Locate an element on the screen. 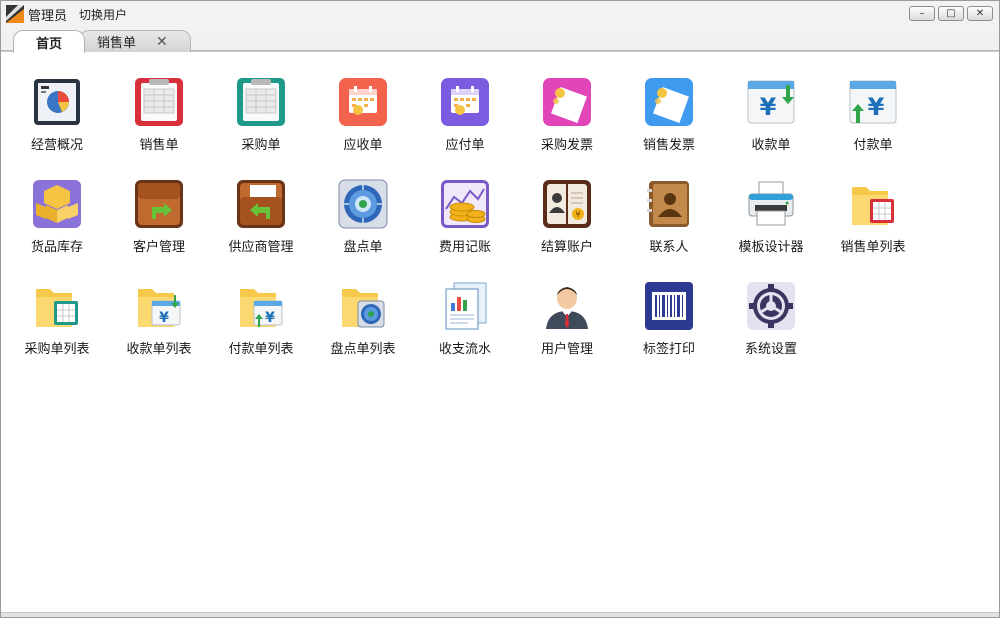 The image size is (1000, 618). tile-label: 经营概况 is located at coordinates (56, 145).